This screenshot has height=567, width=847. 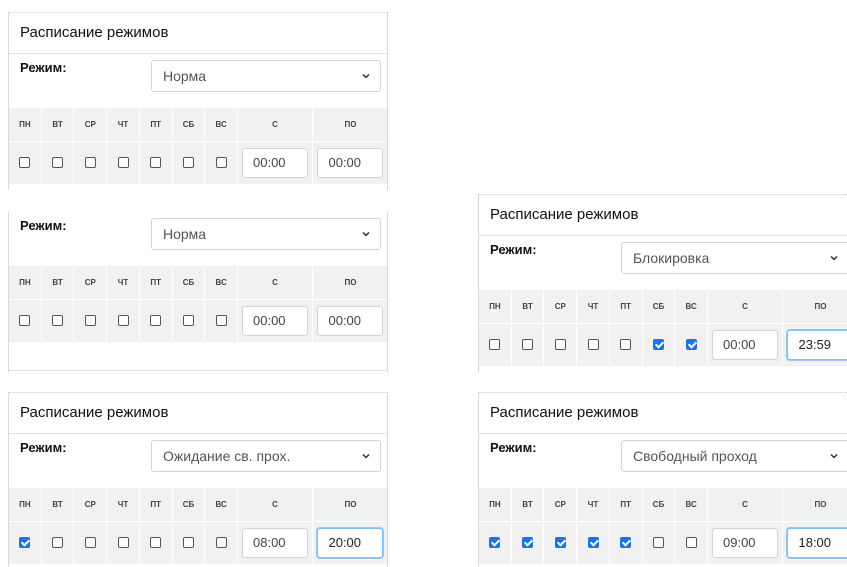 What do you see at coordinates (817, 543) in the screenshot?
I see `time-to-input: 18:00` at bounding box center [817, 543].